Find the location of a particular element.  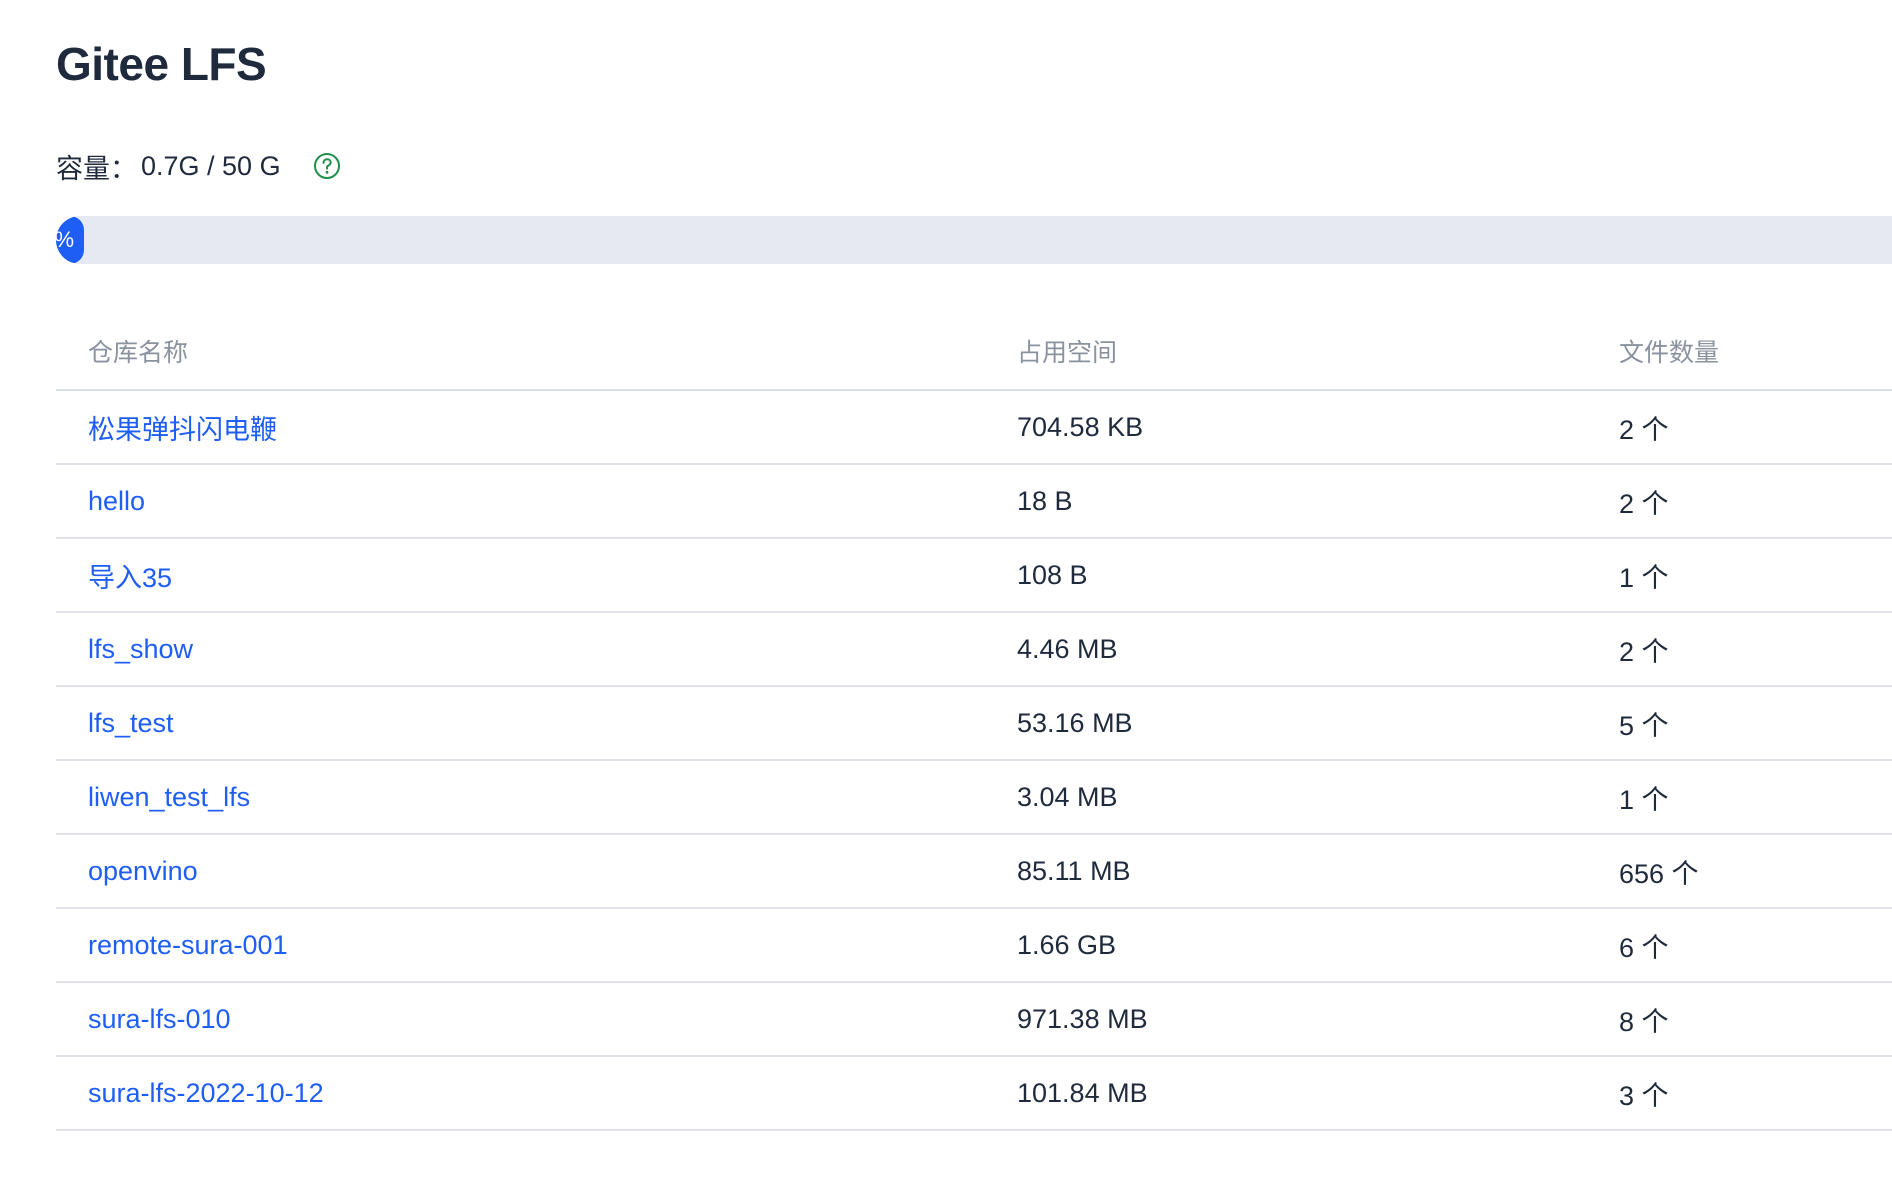

table-row: sura-lfs-010 971.38 MB 8 个 is located at coordinates (974, 1019).